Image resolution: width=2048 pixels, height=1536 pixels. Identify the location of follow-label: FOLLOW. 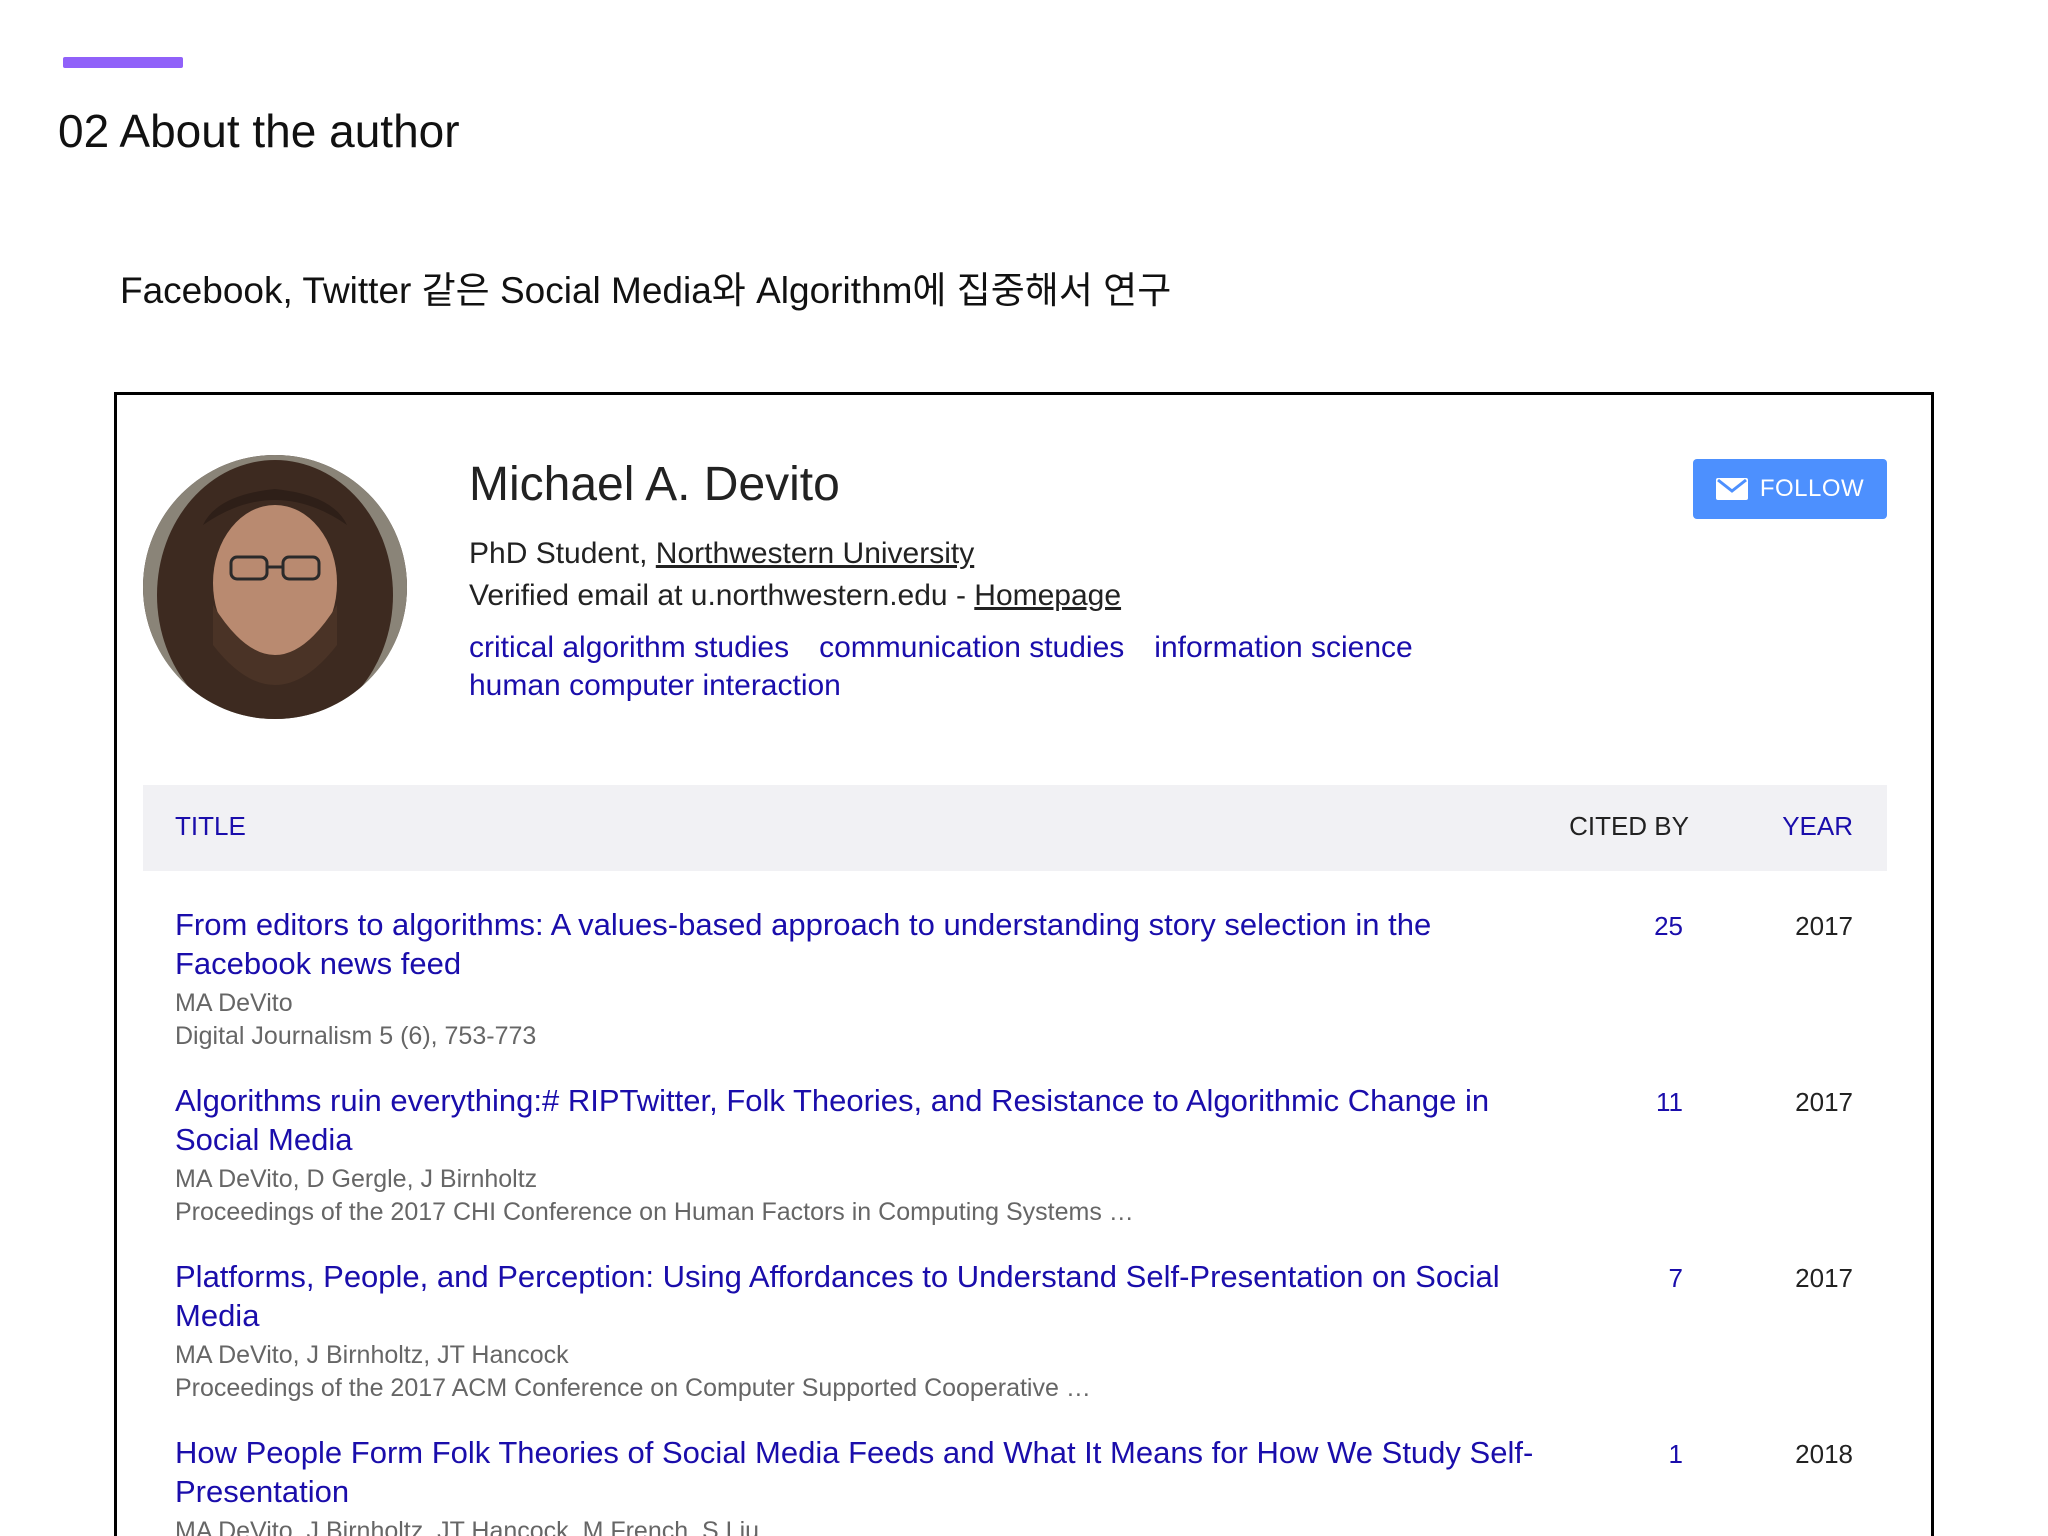
(1812, 488).